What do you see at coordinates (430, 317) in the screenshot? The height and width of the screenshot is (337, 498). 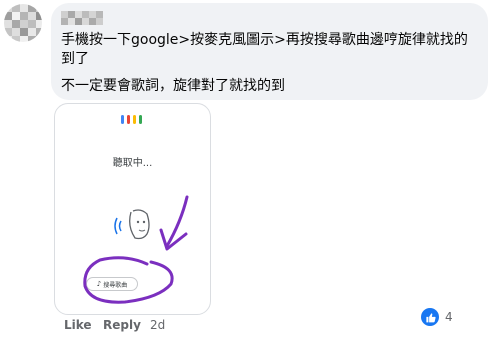 I see `thumbs-up-icon` at bounding box center [430, 317].